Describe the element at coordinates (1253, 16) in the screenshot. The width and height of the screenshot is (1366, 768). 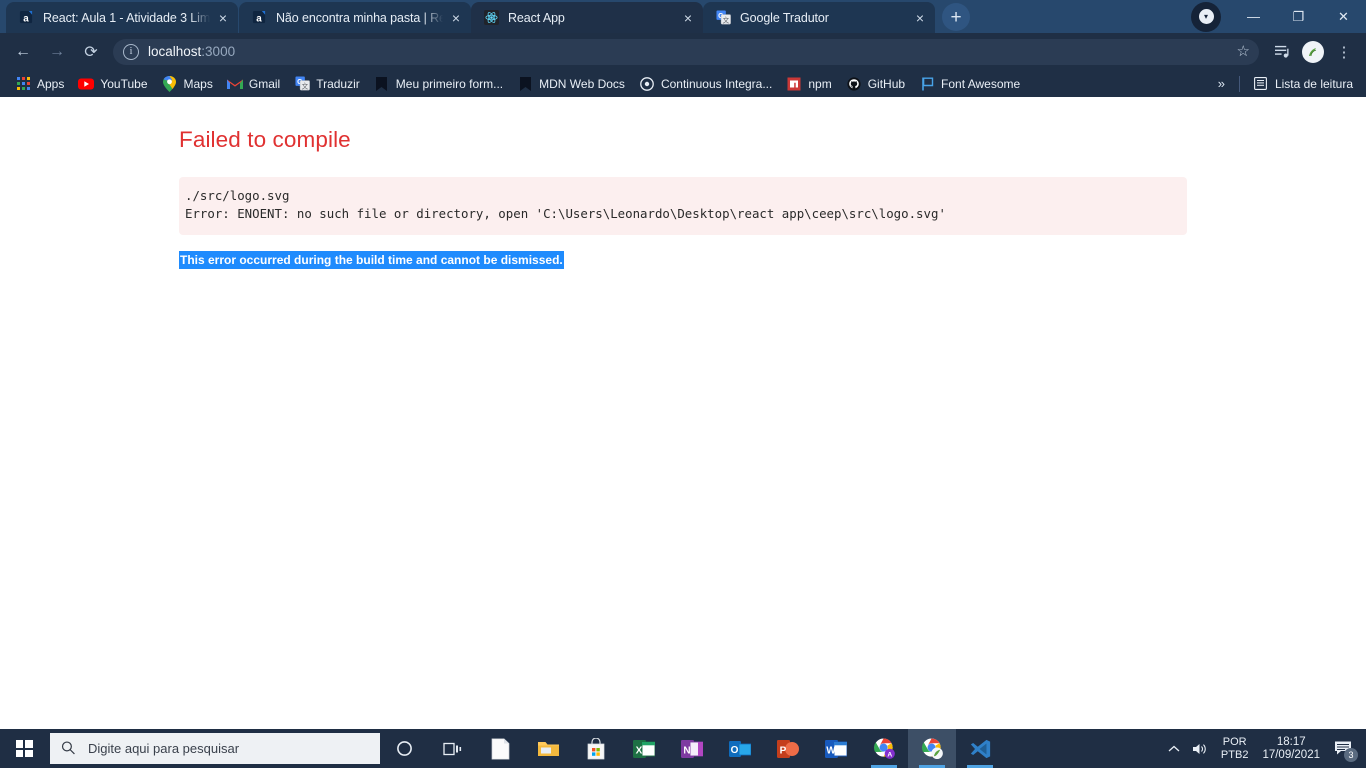
I see `minimize-button: —` at that location.